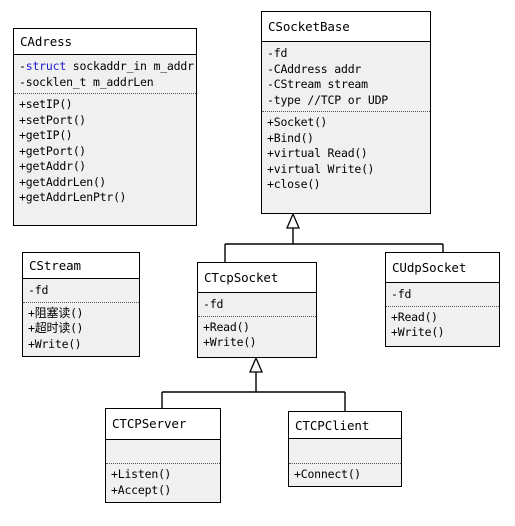 The image size is (515, 526). Describe the element at coordinates (89, 81) in the screenshot. I see `attribute-text: socklen_t m_addrLen` at that location.